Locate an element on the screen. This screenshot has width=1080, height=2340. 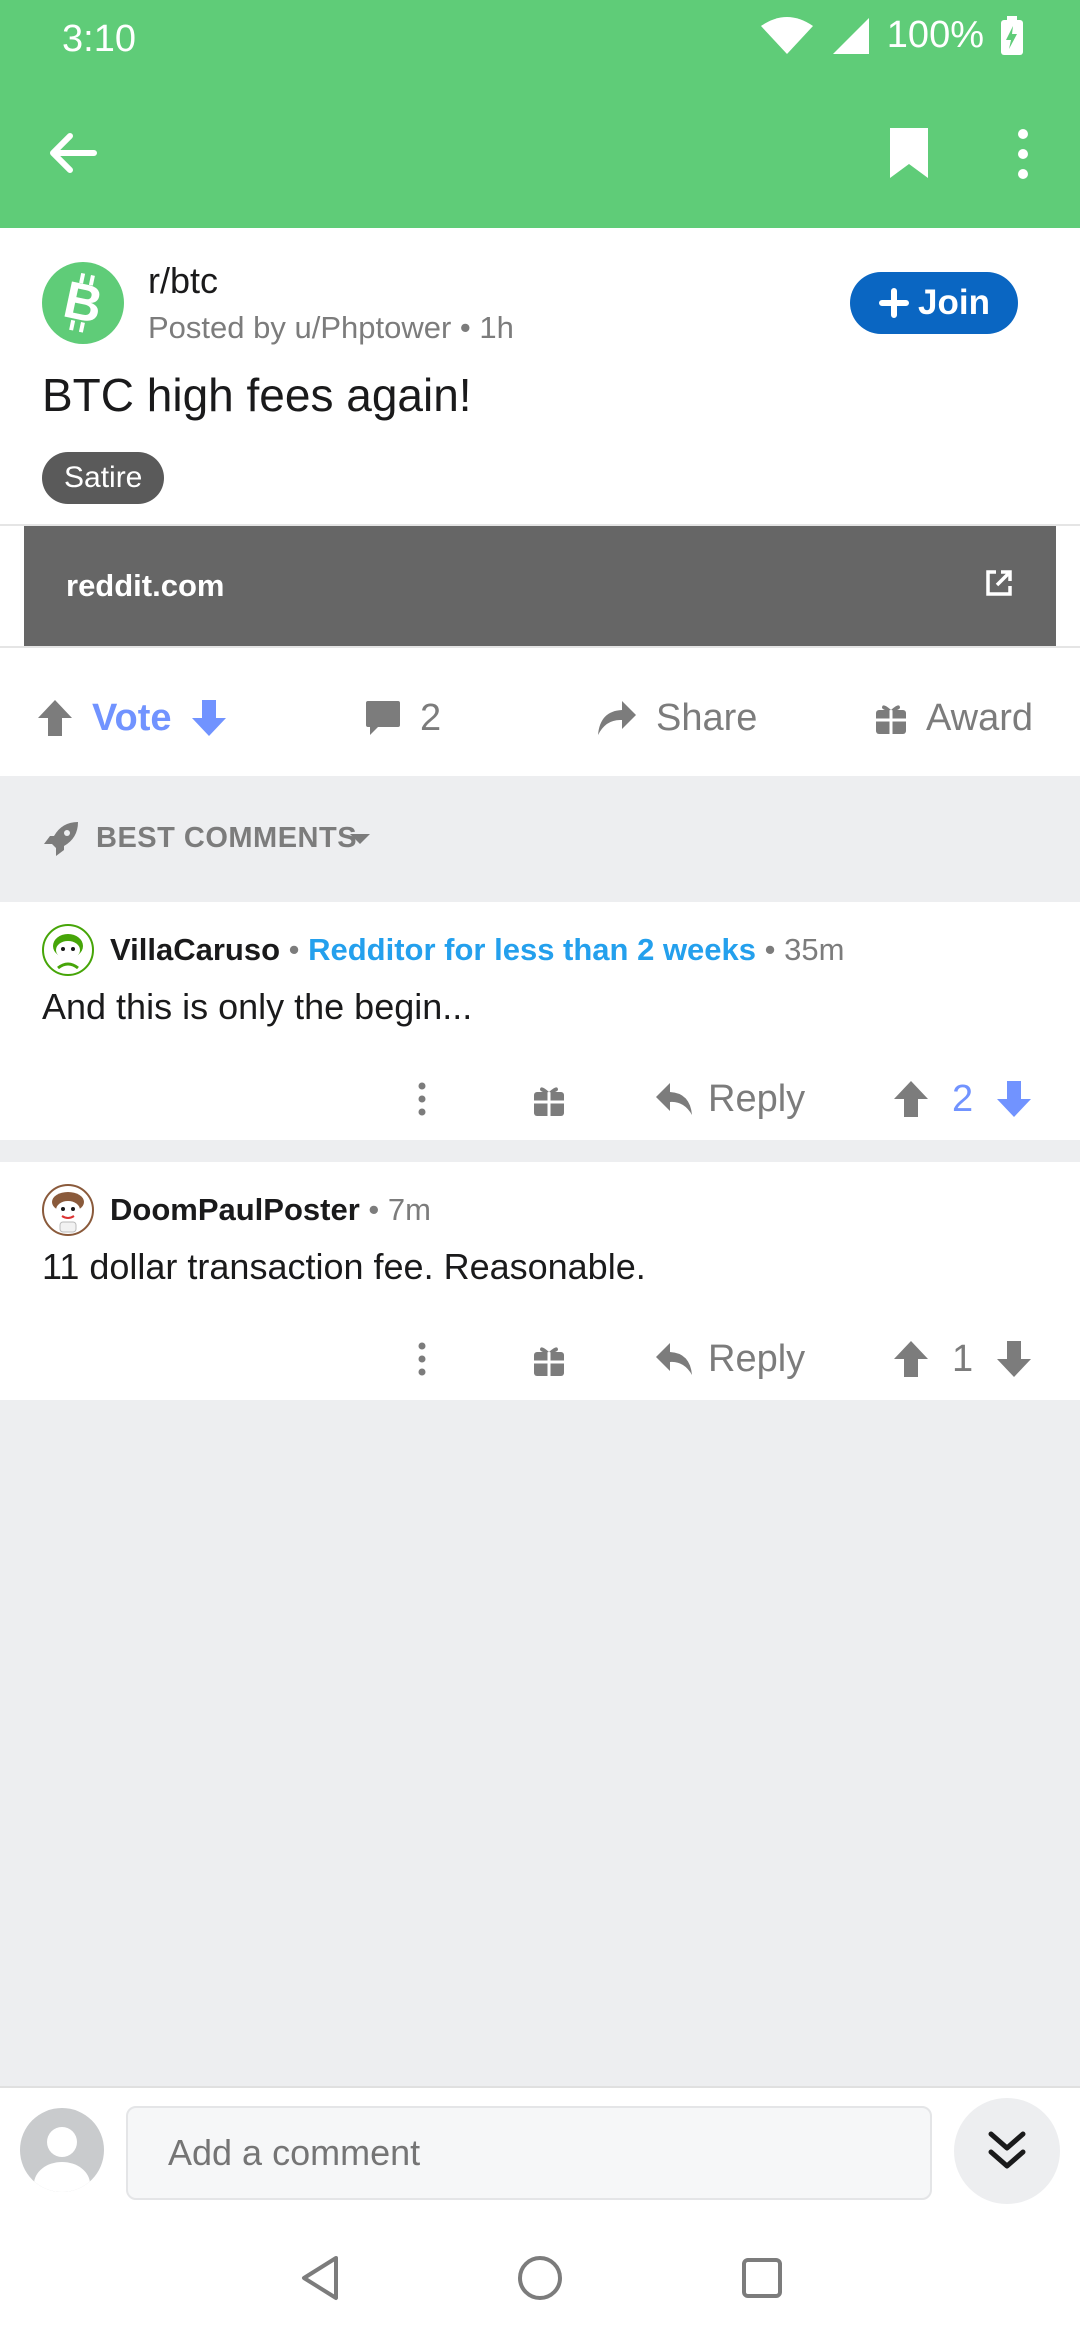
comment-bubble-icon is located at coordinates (383, 718).